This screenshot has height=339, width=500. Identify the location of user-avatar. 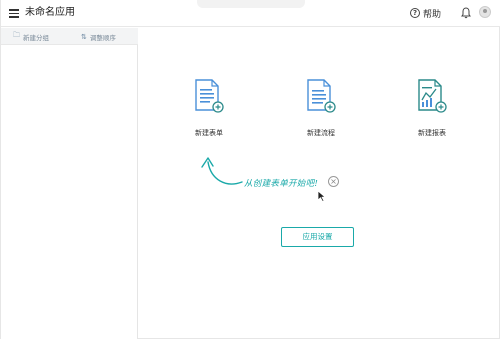
(485, 12).